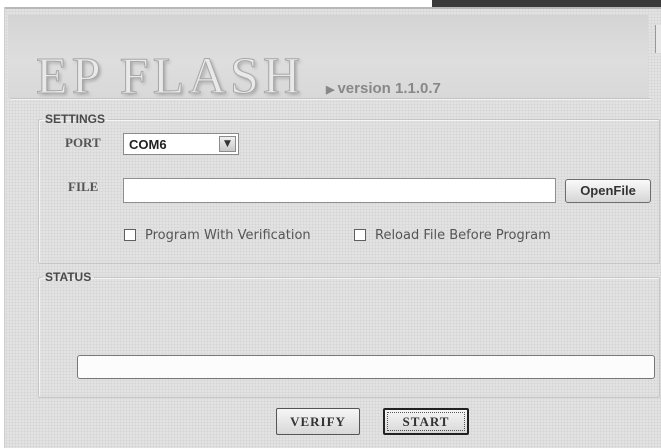  Describe the element at coordinates (330, 90) in the screenshot. I see `triangle-right-icon: ▶` at that location.